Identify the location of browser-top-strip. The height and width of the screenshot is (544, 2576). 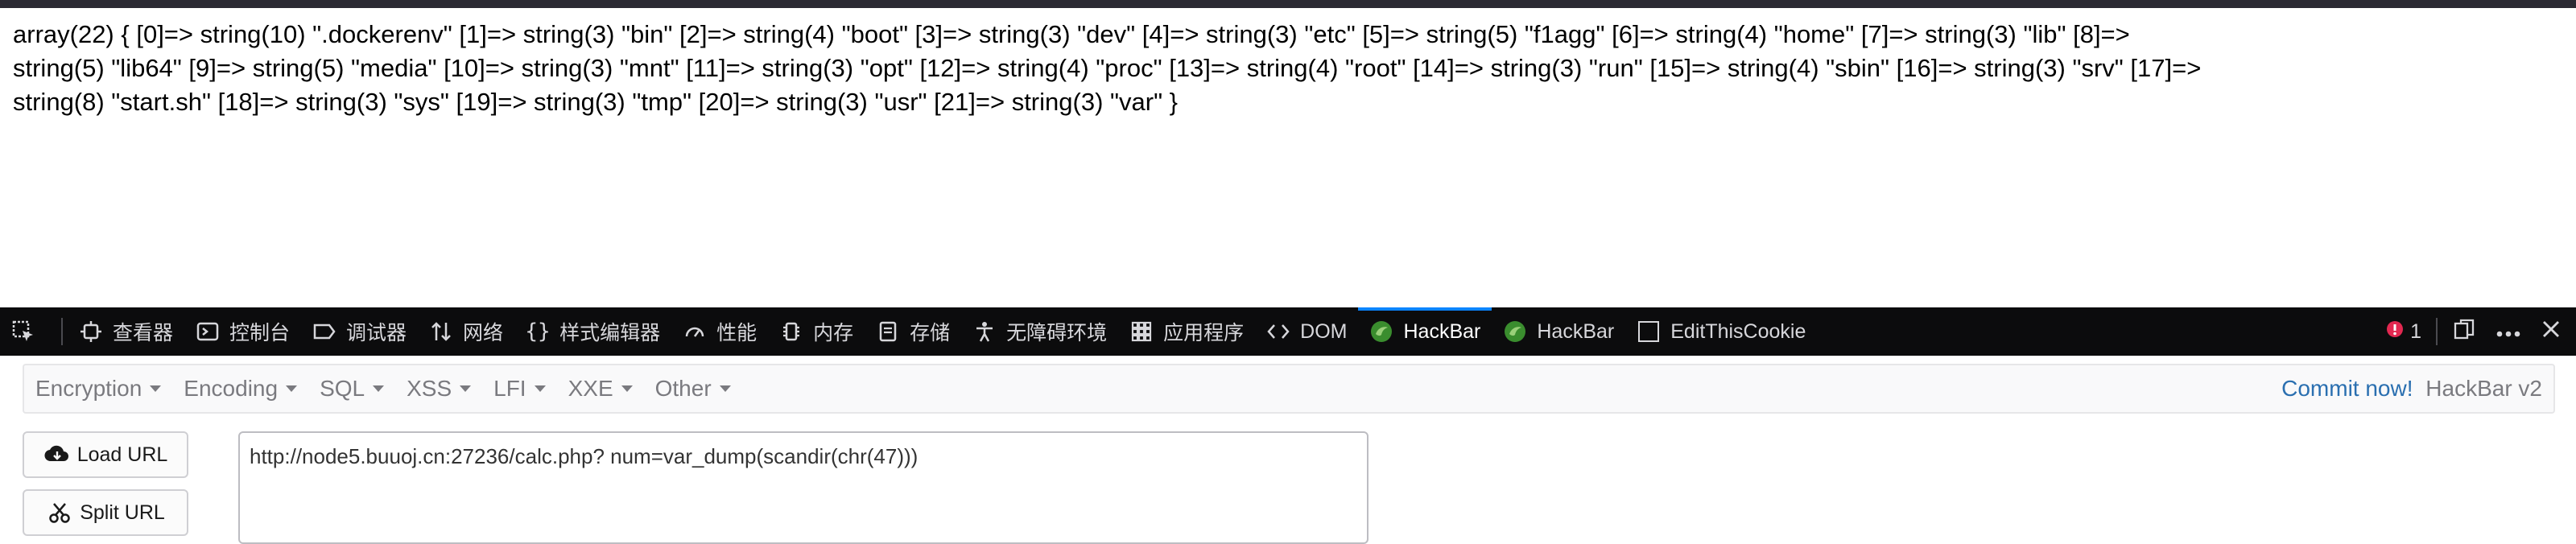
(1288, 4).